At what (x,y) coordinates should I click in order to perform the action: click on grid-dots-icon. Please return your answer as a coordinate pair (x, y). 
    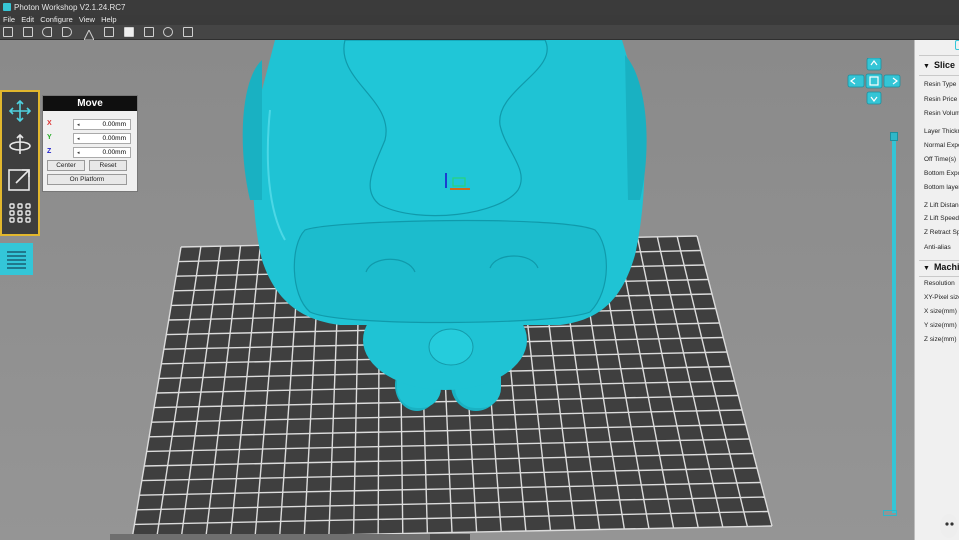
    Looking at the image, I should click on (20, 213).